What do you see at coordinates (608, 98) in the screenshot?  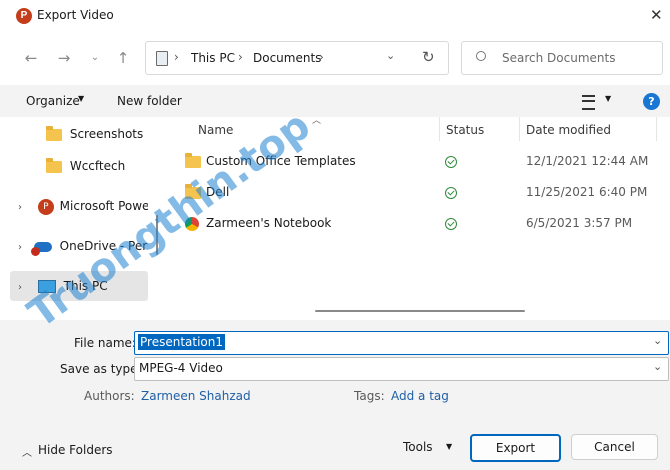 I see `view-dropdown-icon: ▼` at bounding box center [608, 98].